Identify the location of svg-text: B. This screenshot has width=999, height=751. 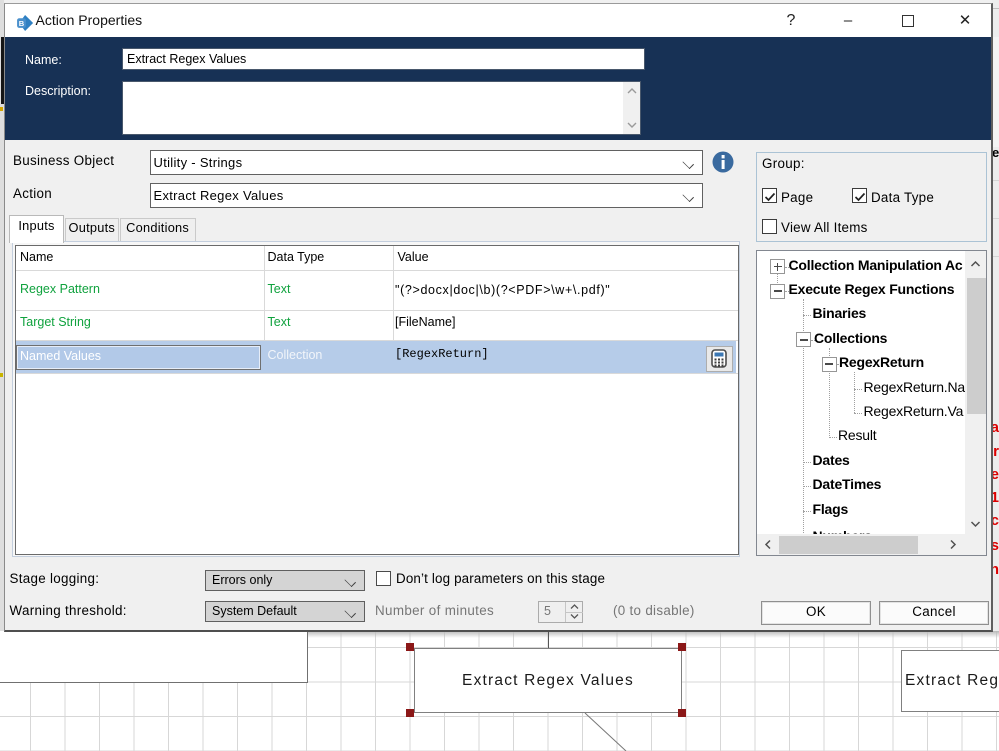
(22, 23).